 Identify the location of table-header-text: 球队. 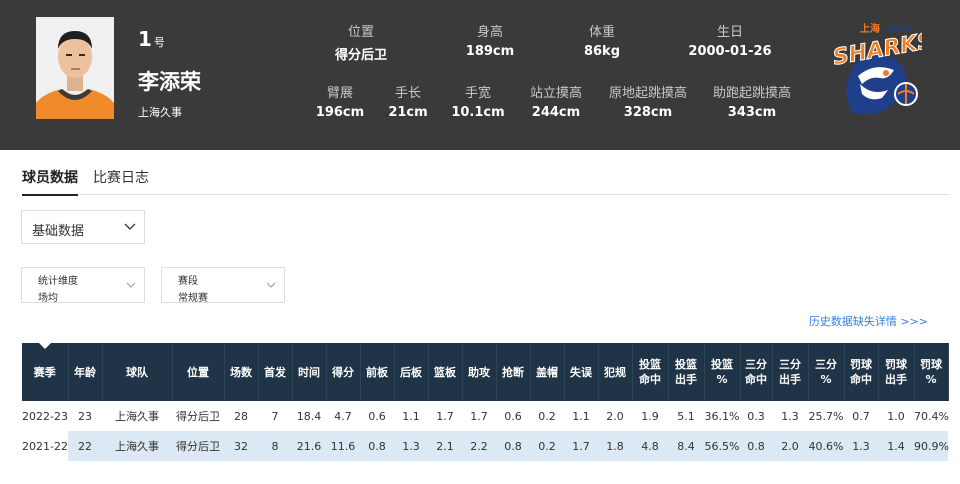
(137, 372).